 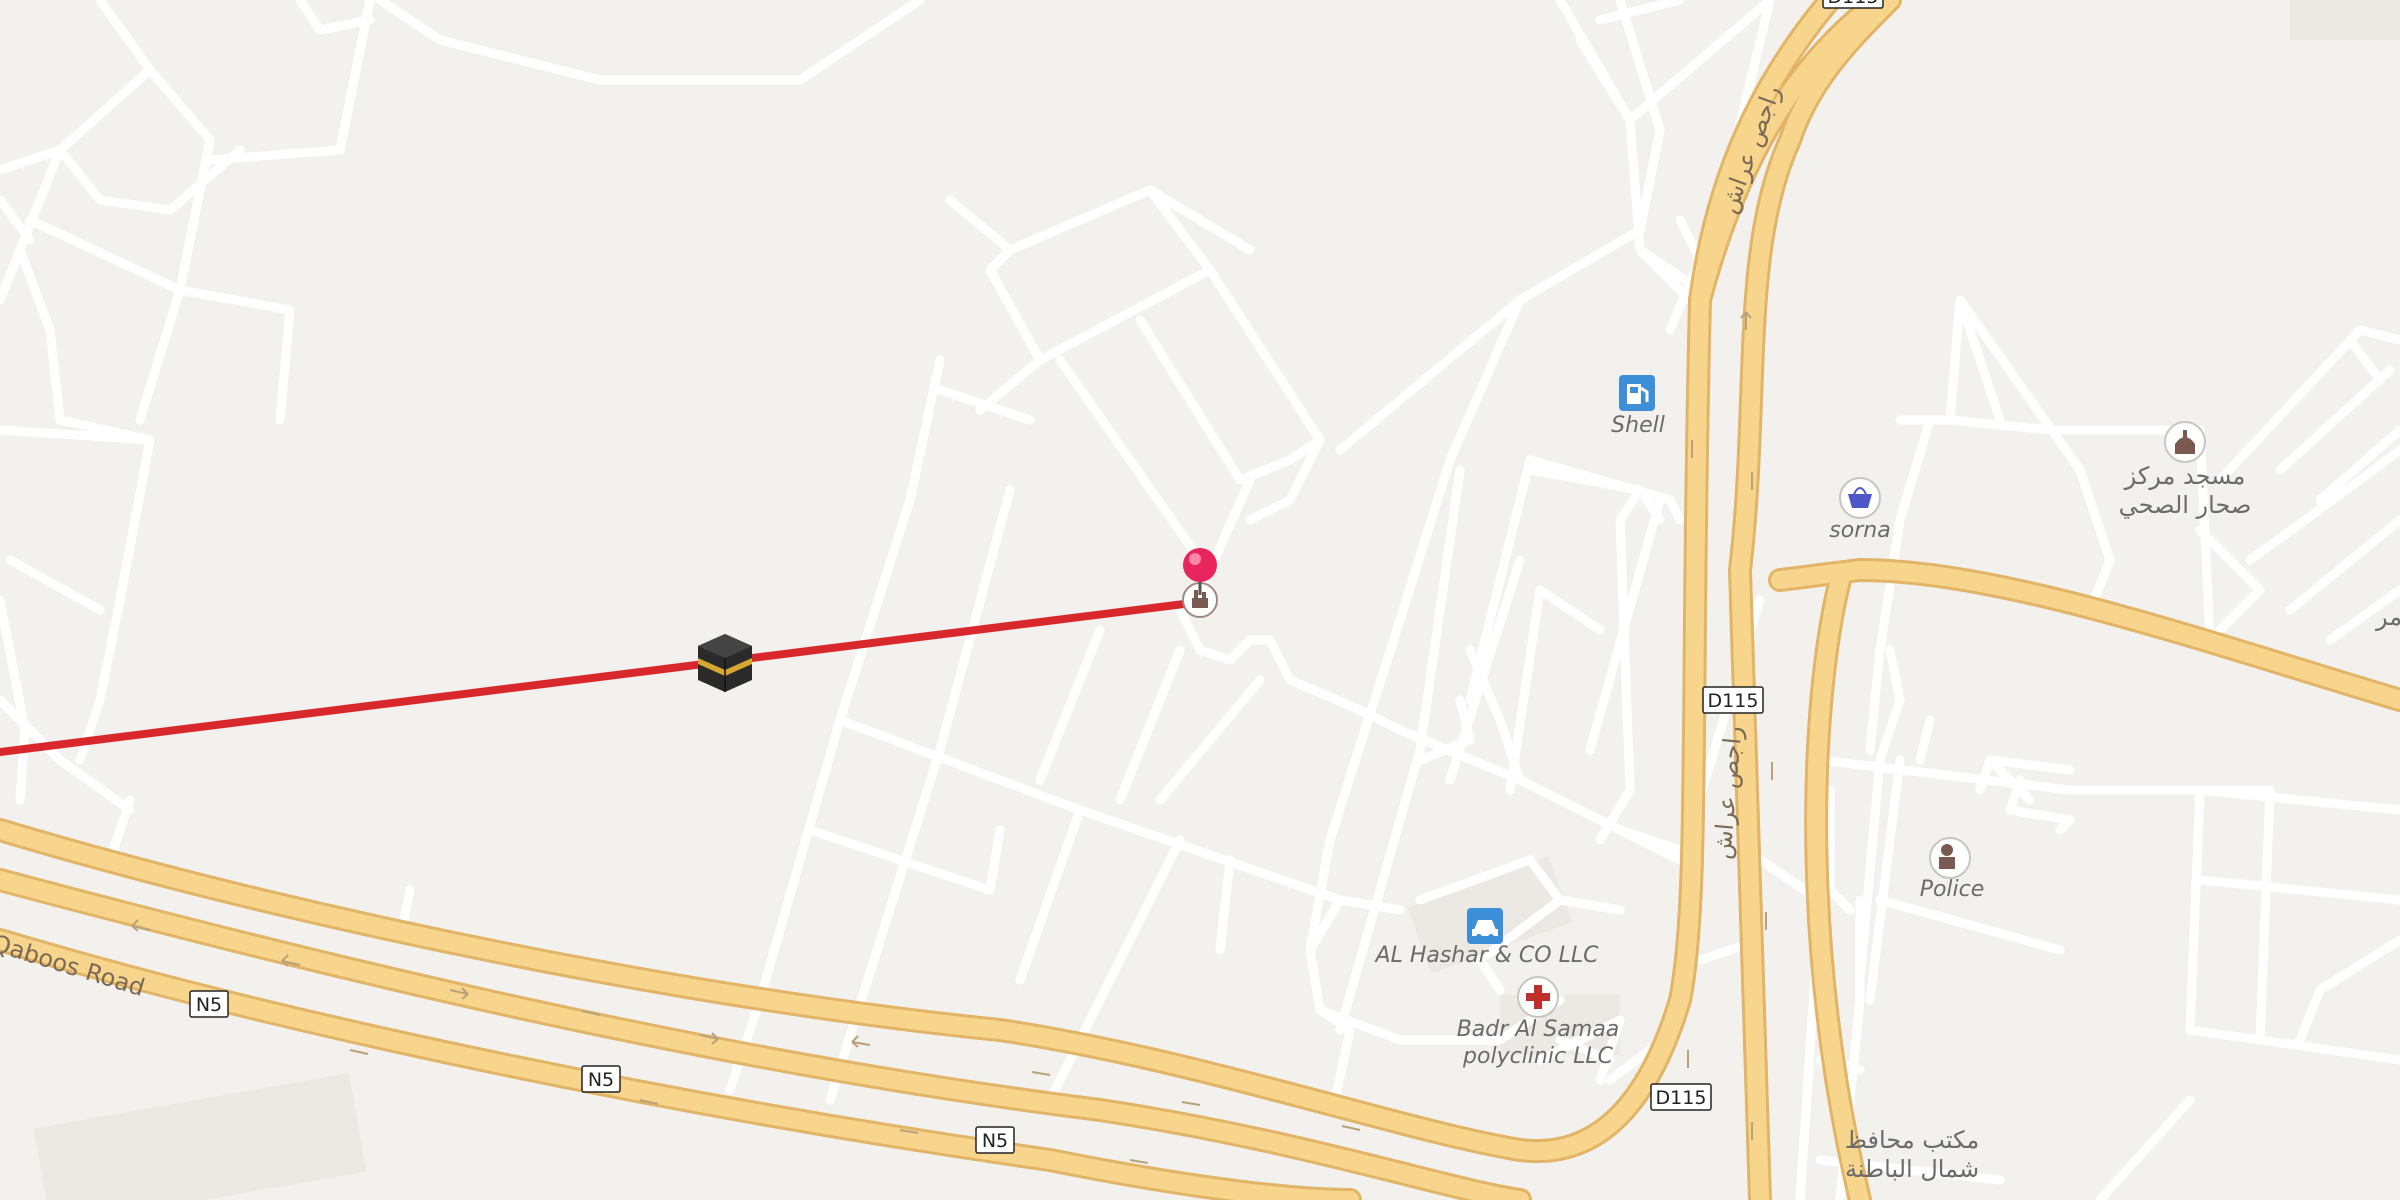 I want to click on shield-d115-bottom: D115, so click(x=1681, y=1097).